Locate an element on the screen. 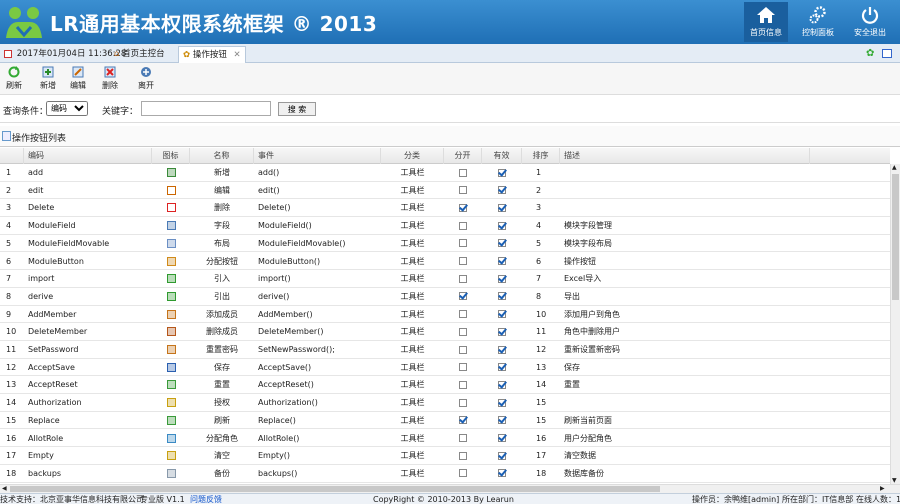 The width and height of the screenshot is (900, 504). refresh-button: 刷新 is located at coordinates (14, 78).